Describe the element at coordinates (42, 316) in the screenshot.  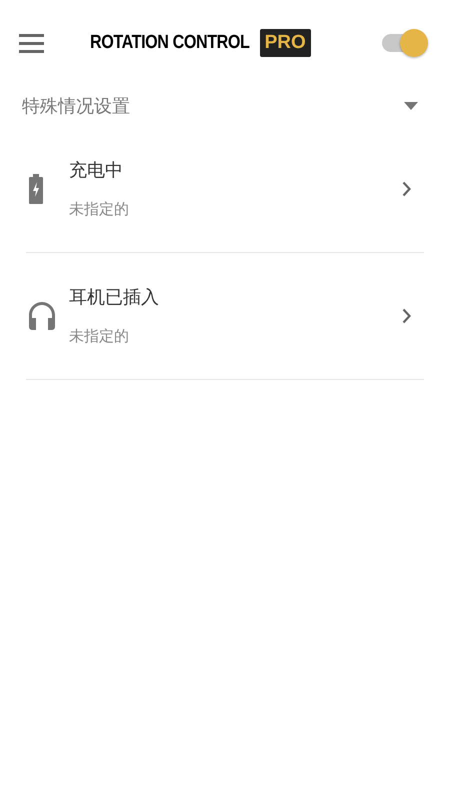
I see `headphones-icon` at that location.